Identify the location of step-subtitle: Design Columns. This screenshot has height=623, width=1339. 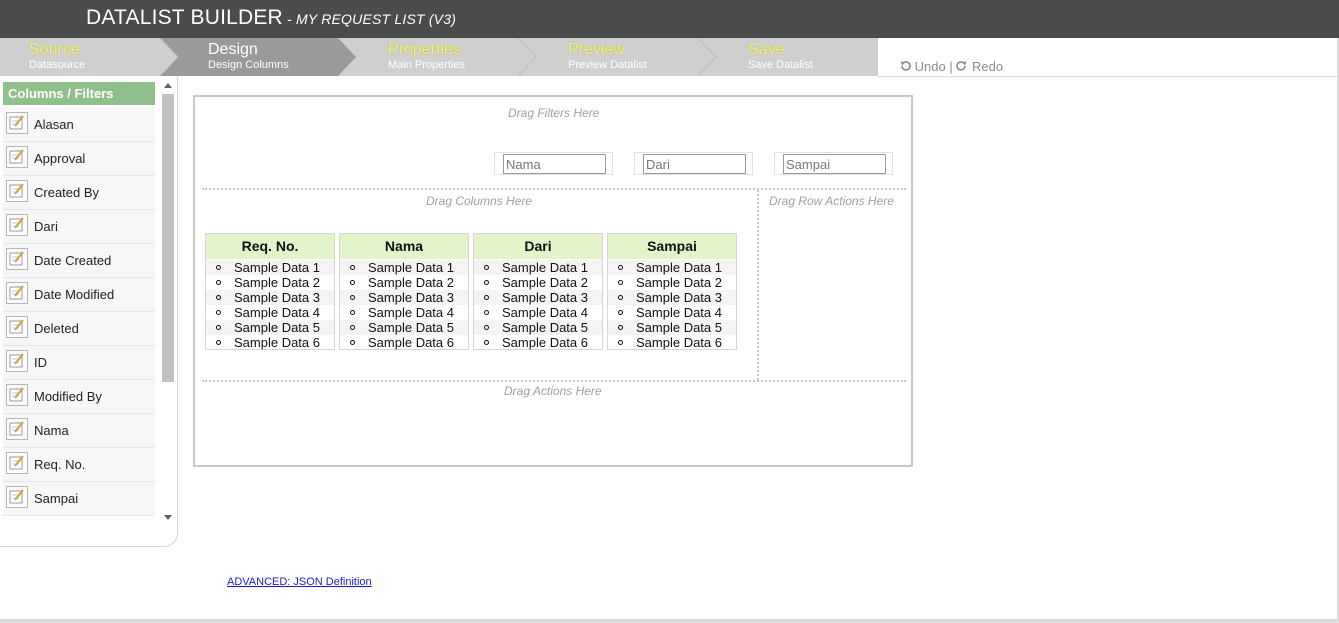
(248, 65).